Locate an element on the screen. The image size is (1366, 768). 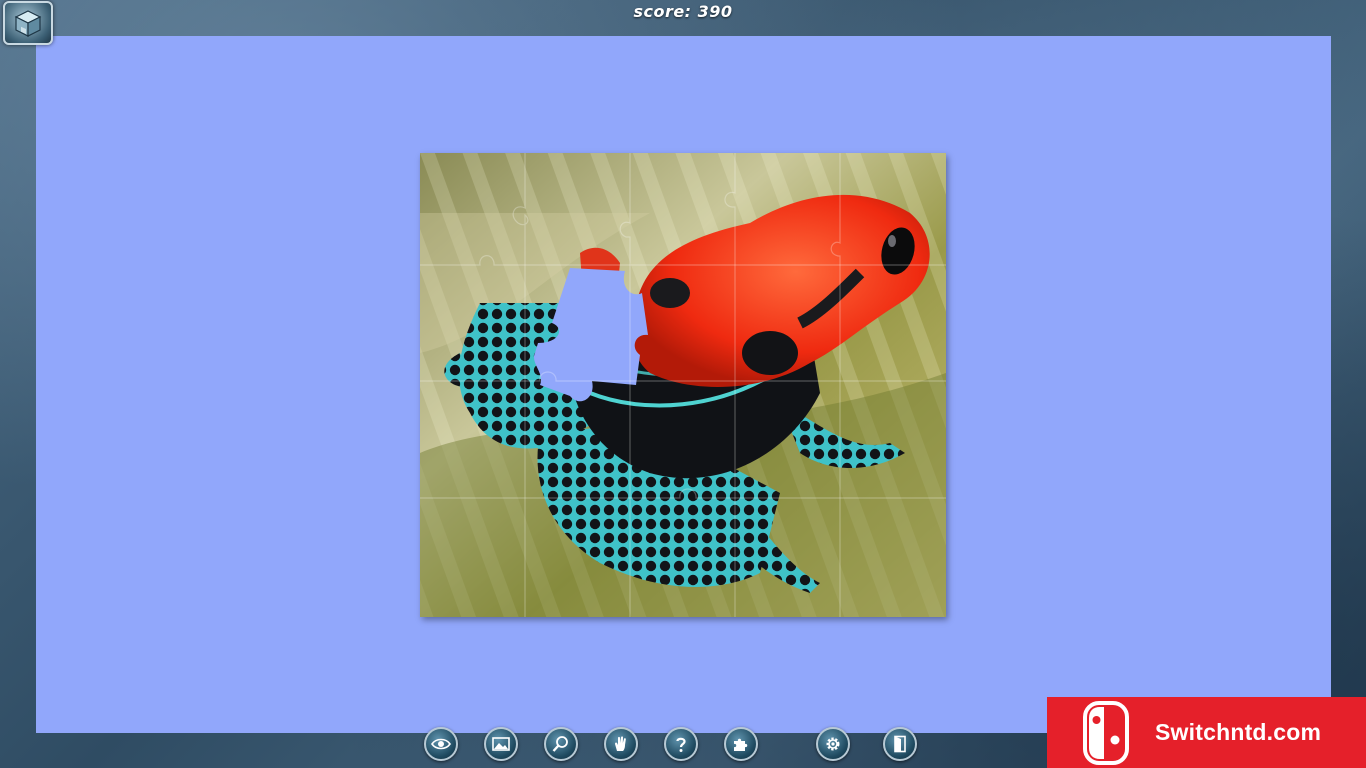
score-display: score: 390 is located at coordinates (683, 11).